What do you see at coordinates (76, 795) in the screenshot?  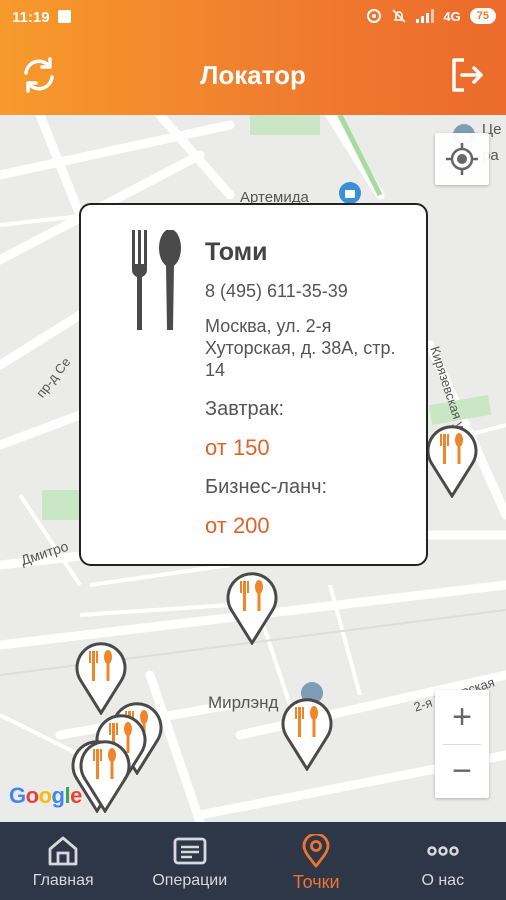 I see `google-letter: e` at bounding box center [76, 795].